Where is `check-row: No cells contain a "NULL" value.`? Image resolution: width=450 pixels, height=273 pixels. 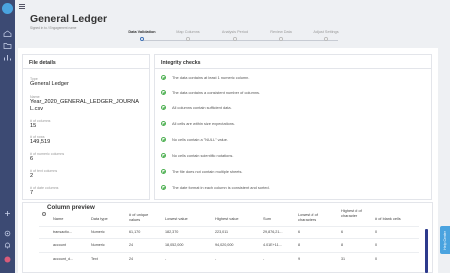 check-row: No cells contain a "NULL" value. is located at coordinates (291, 141).